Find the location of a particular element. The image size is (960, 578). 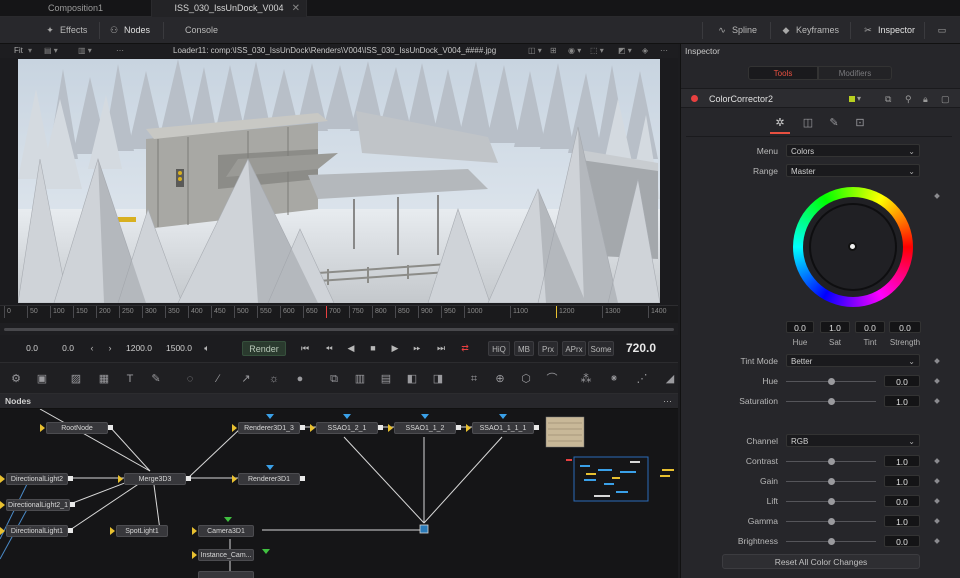

node-ssao1-2-1: SSAO1_2_1 is located at coordinates (347, 428).